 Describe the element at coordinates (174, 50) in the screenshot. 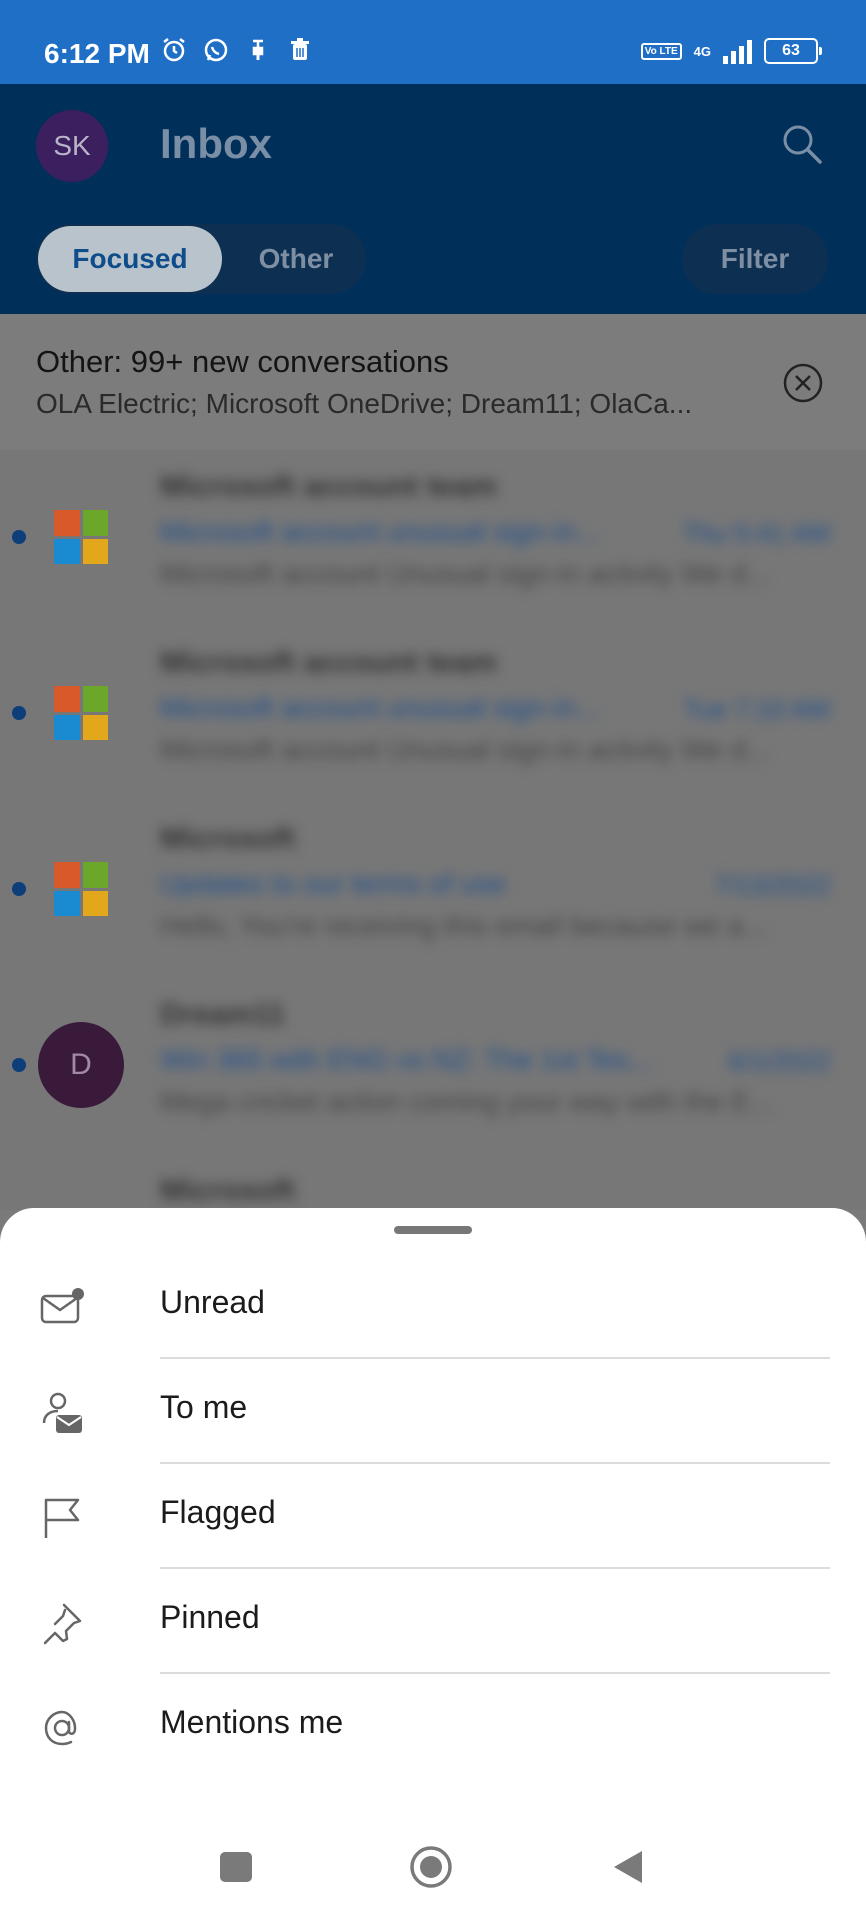

I see `alarm-icon` at that location.